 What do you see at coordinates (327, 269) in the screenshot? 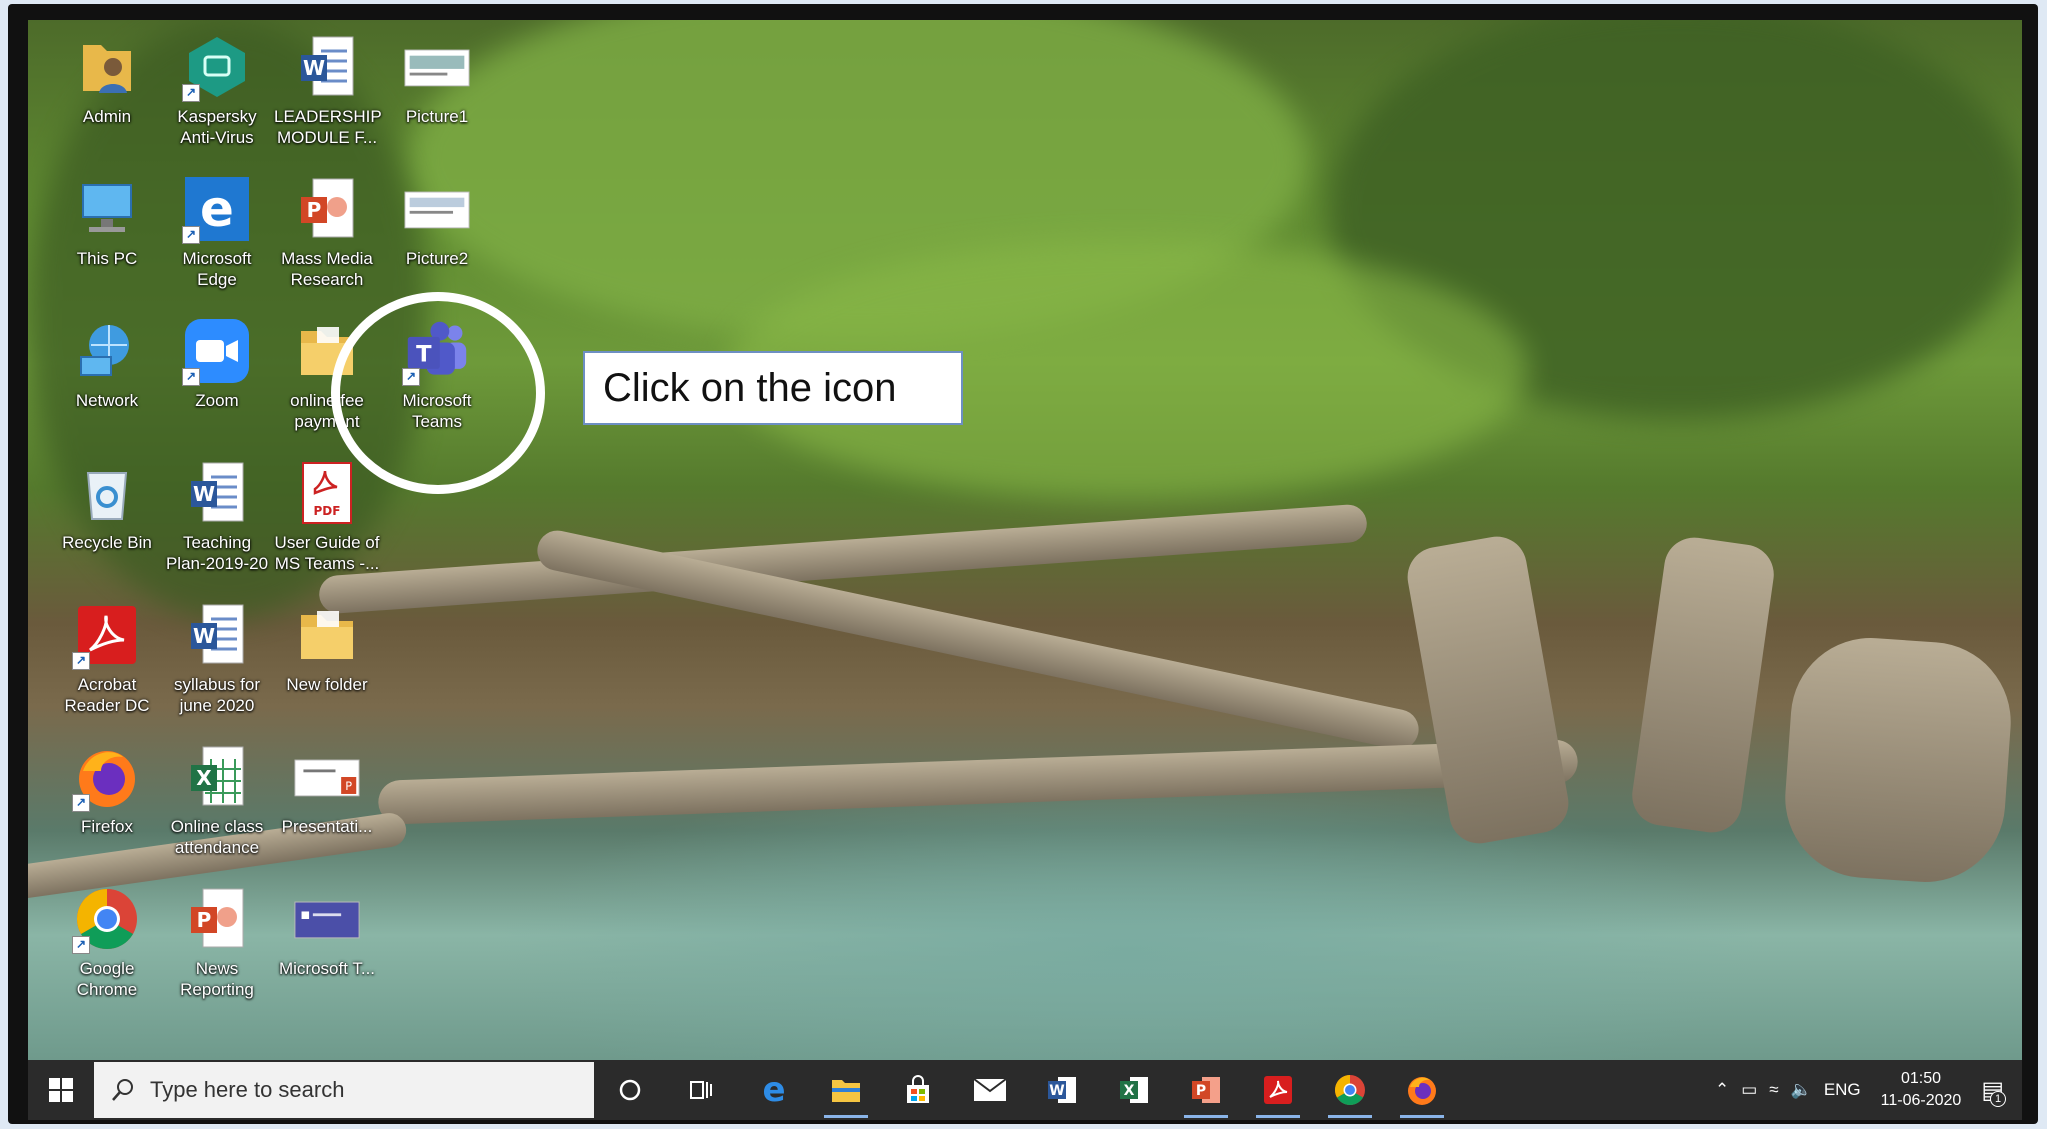
I see `desktop-icon-label: Mass Media Research` at bounding box center [327, 269].